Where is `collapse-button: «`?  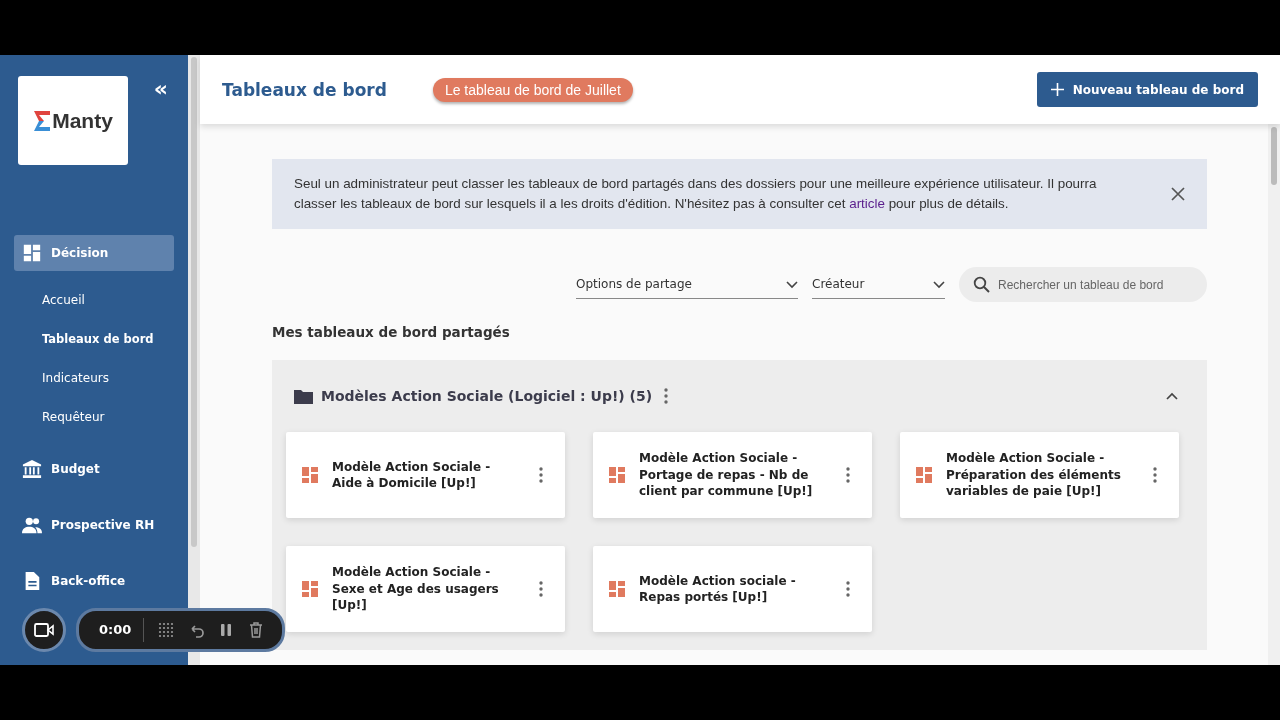 collapse-button: « is located at coordinates (160, 89).